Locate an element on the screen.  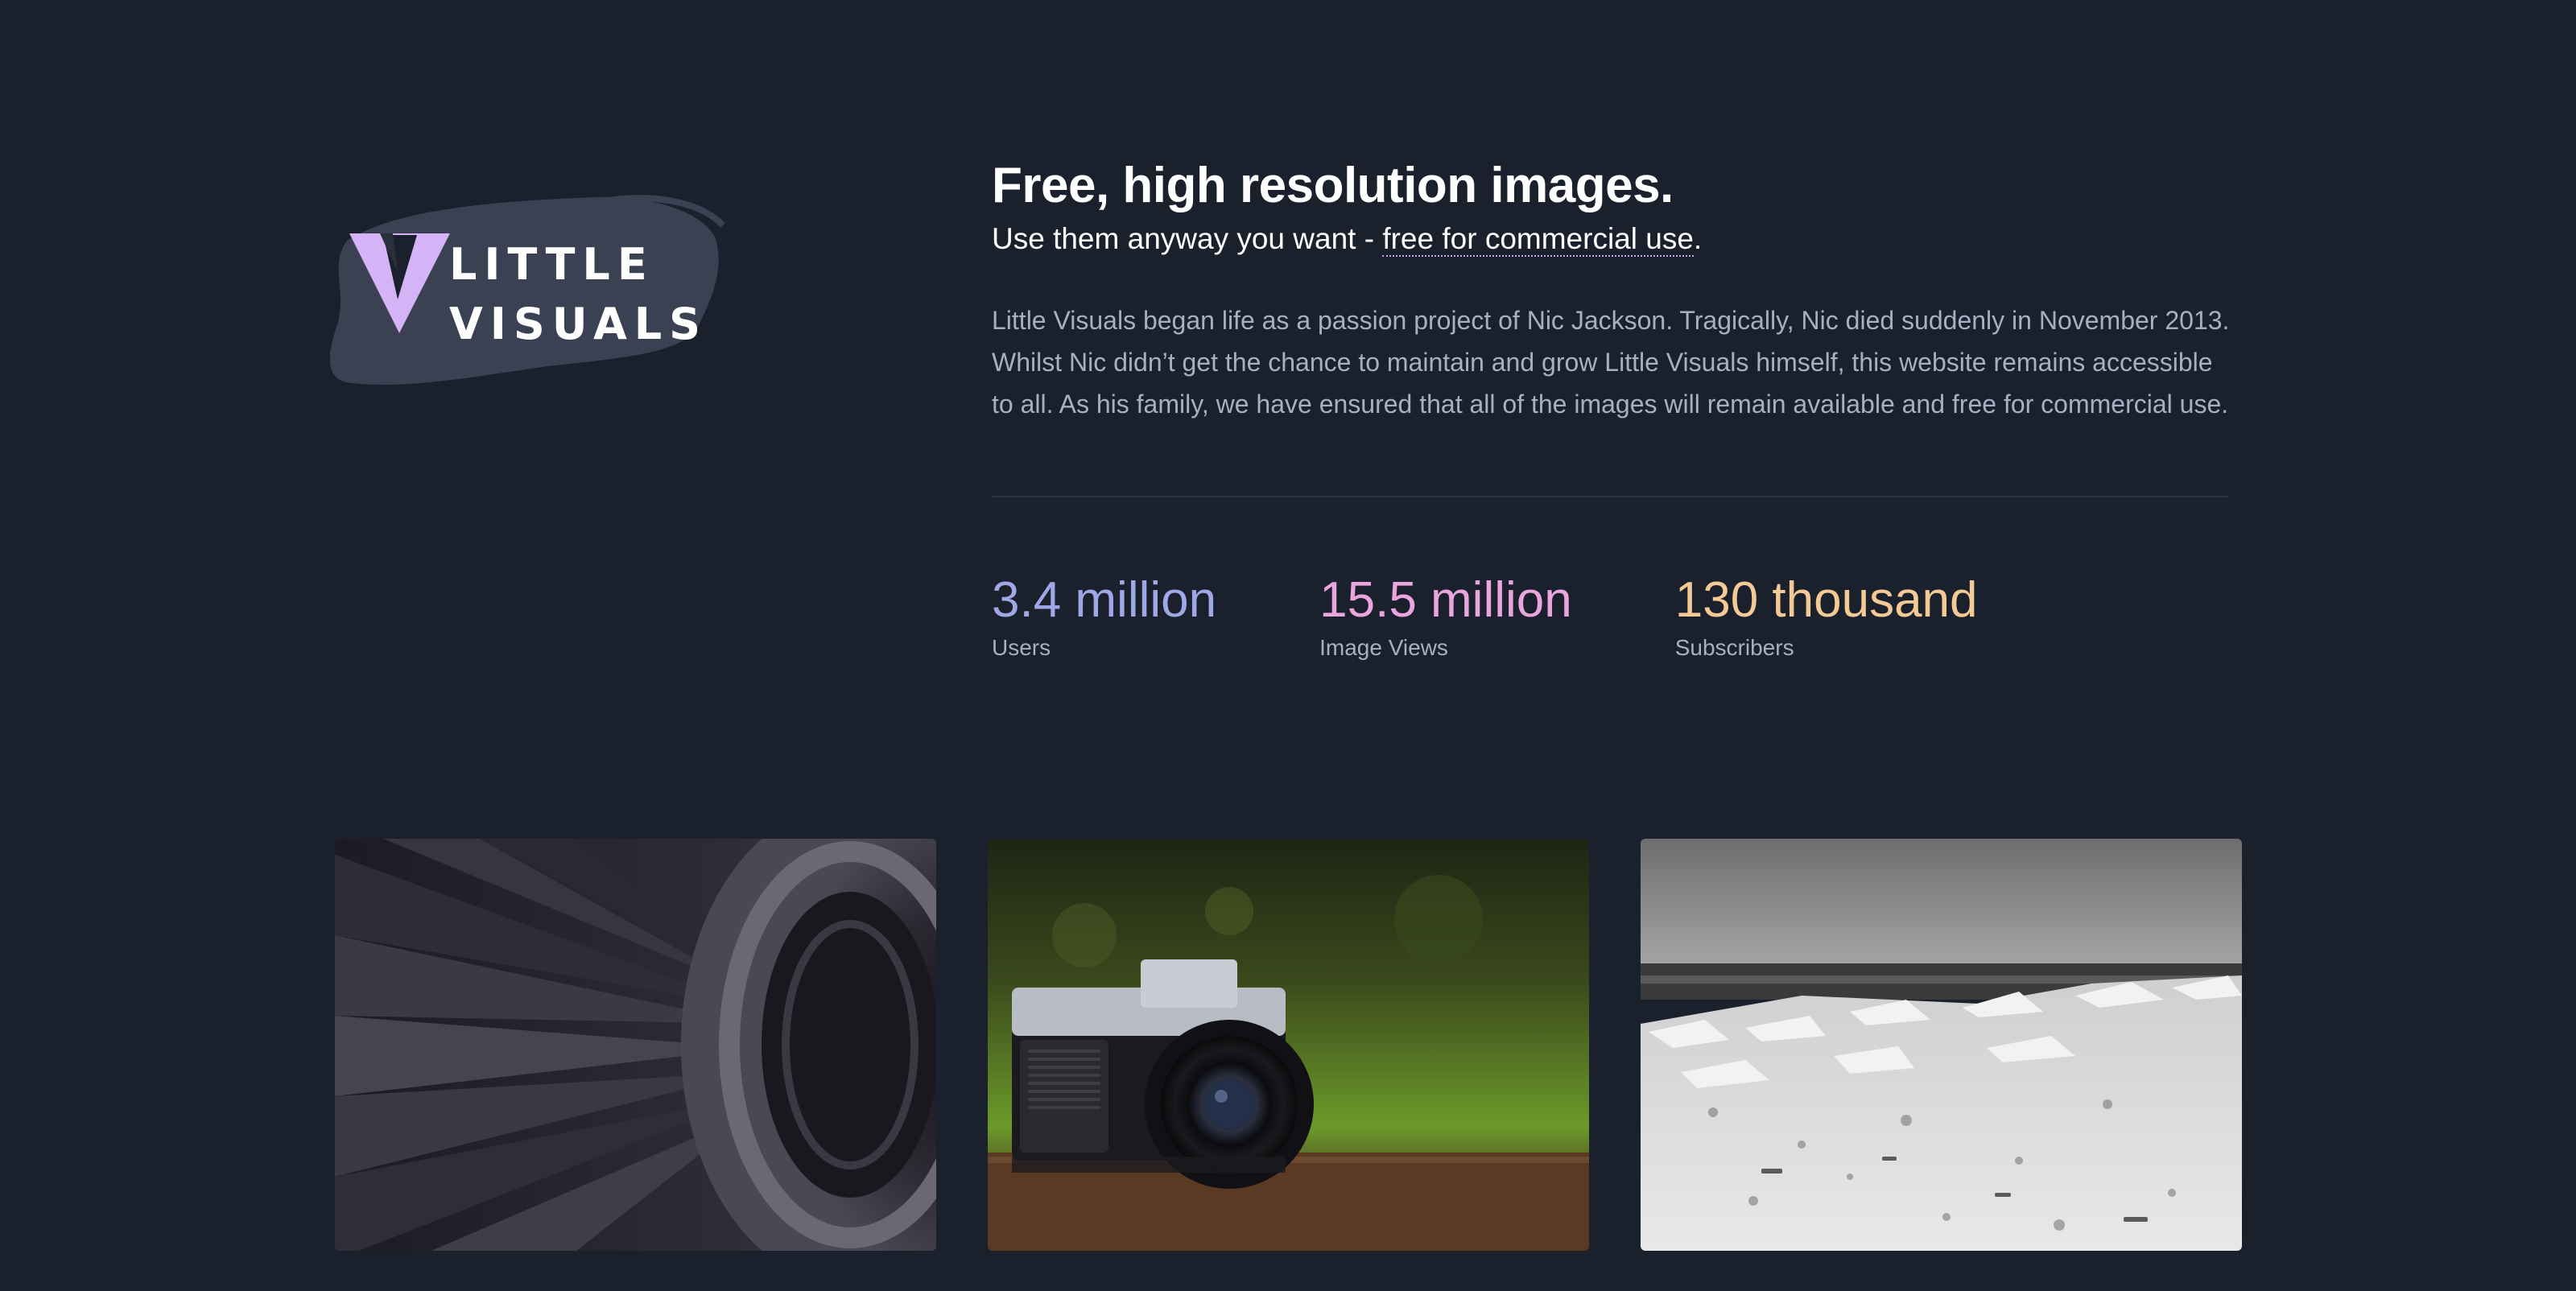
icy-beach-image is located at coordinates (1941, 1045).